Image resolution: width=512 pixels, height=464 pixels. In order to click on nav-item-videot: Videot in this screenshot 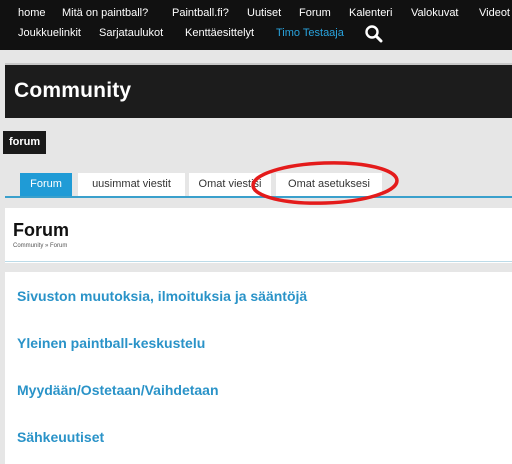, I will do `click(494, 13)`.